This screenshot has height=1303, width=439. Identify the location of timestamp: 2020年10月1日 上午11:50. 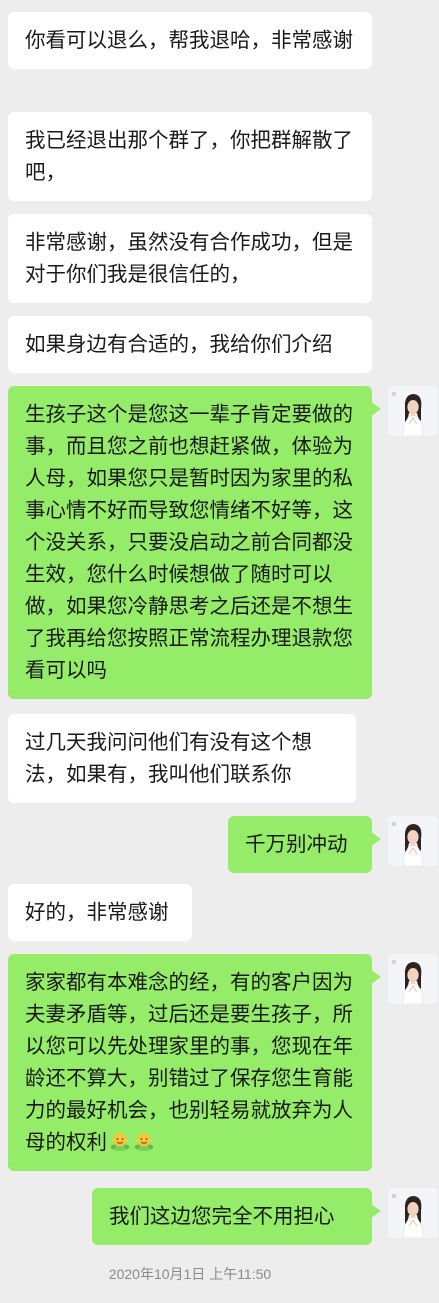
(190, 1274).